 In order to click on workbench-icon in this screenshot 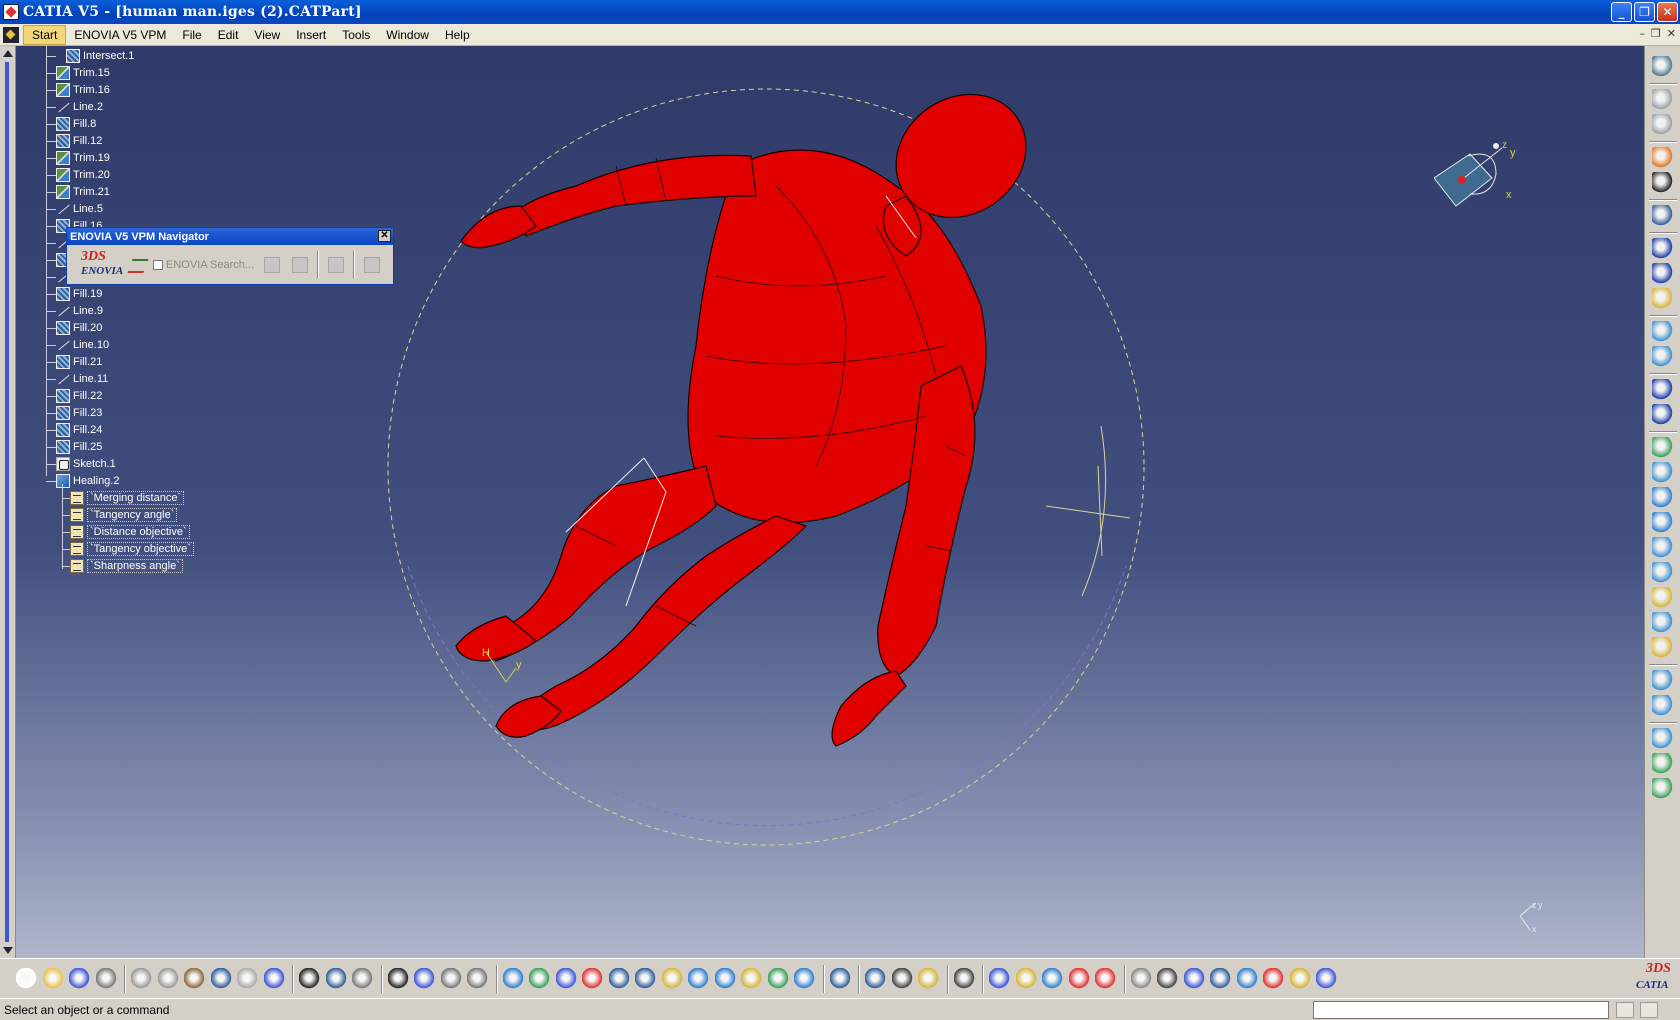, I will do `click(11, 34)`.